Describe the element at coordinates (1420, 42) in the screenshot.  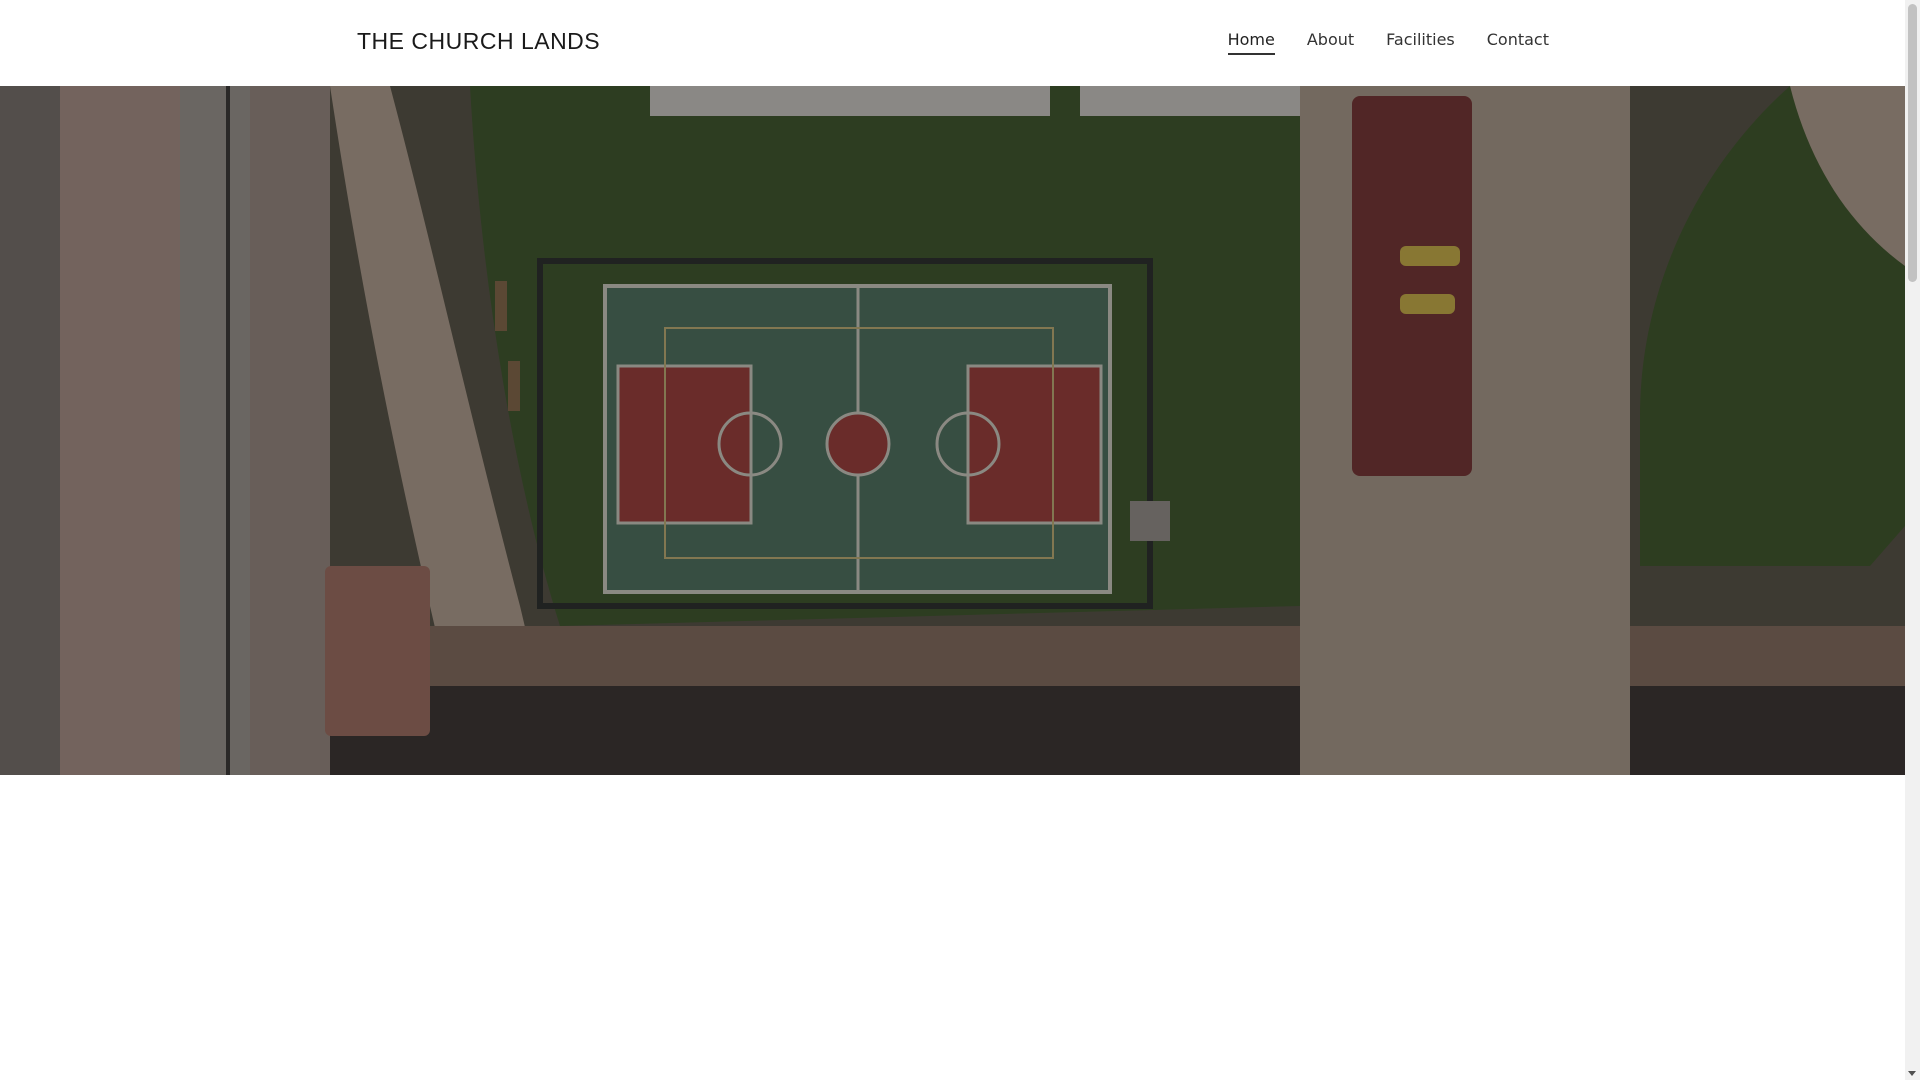
I see `nav-facilities: Facilities` at that location.